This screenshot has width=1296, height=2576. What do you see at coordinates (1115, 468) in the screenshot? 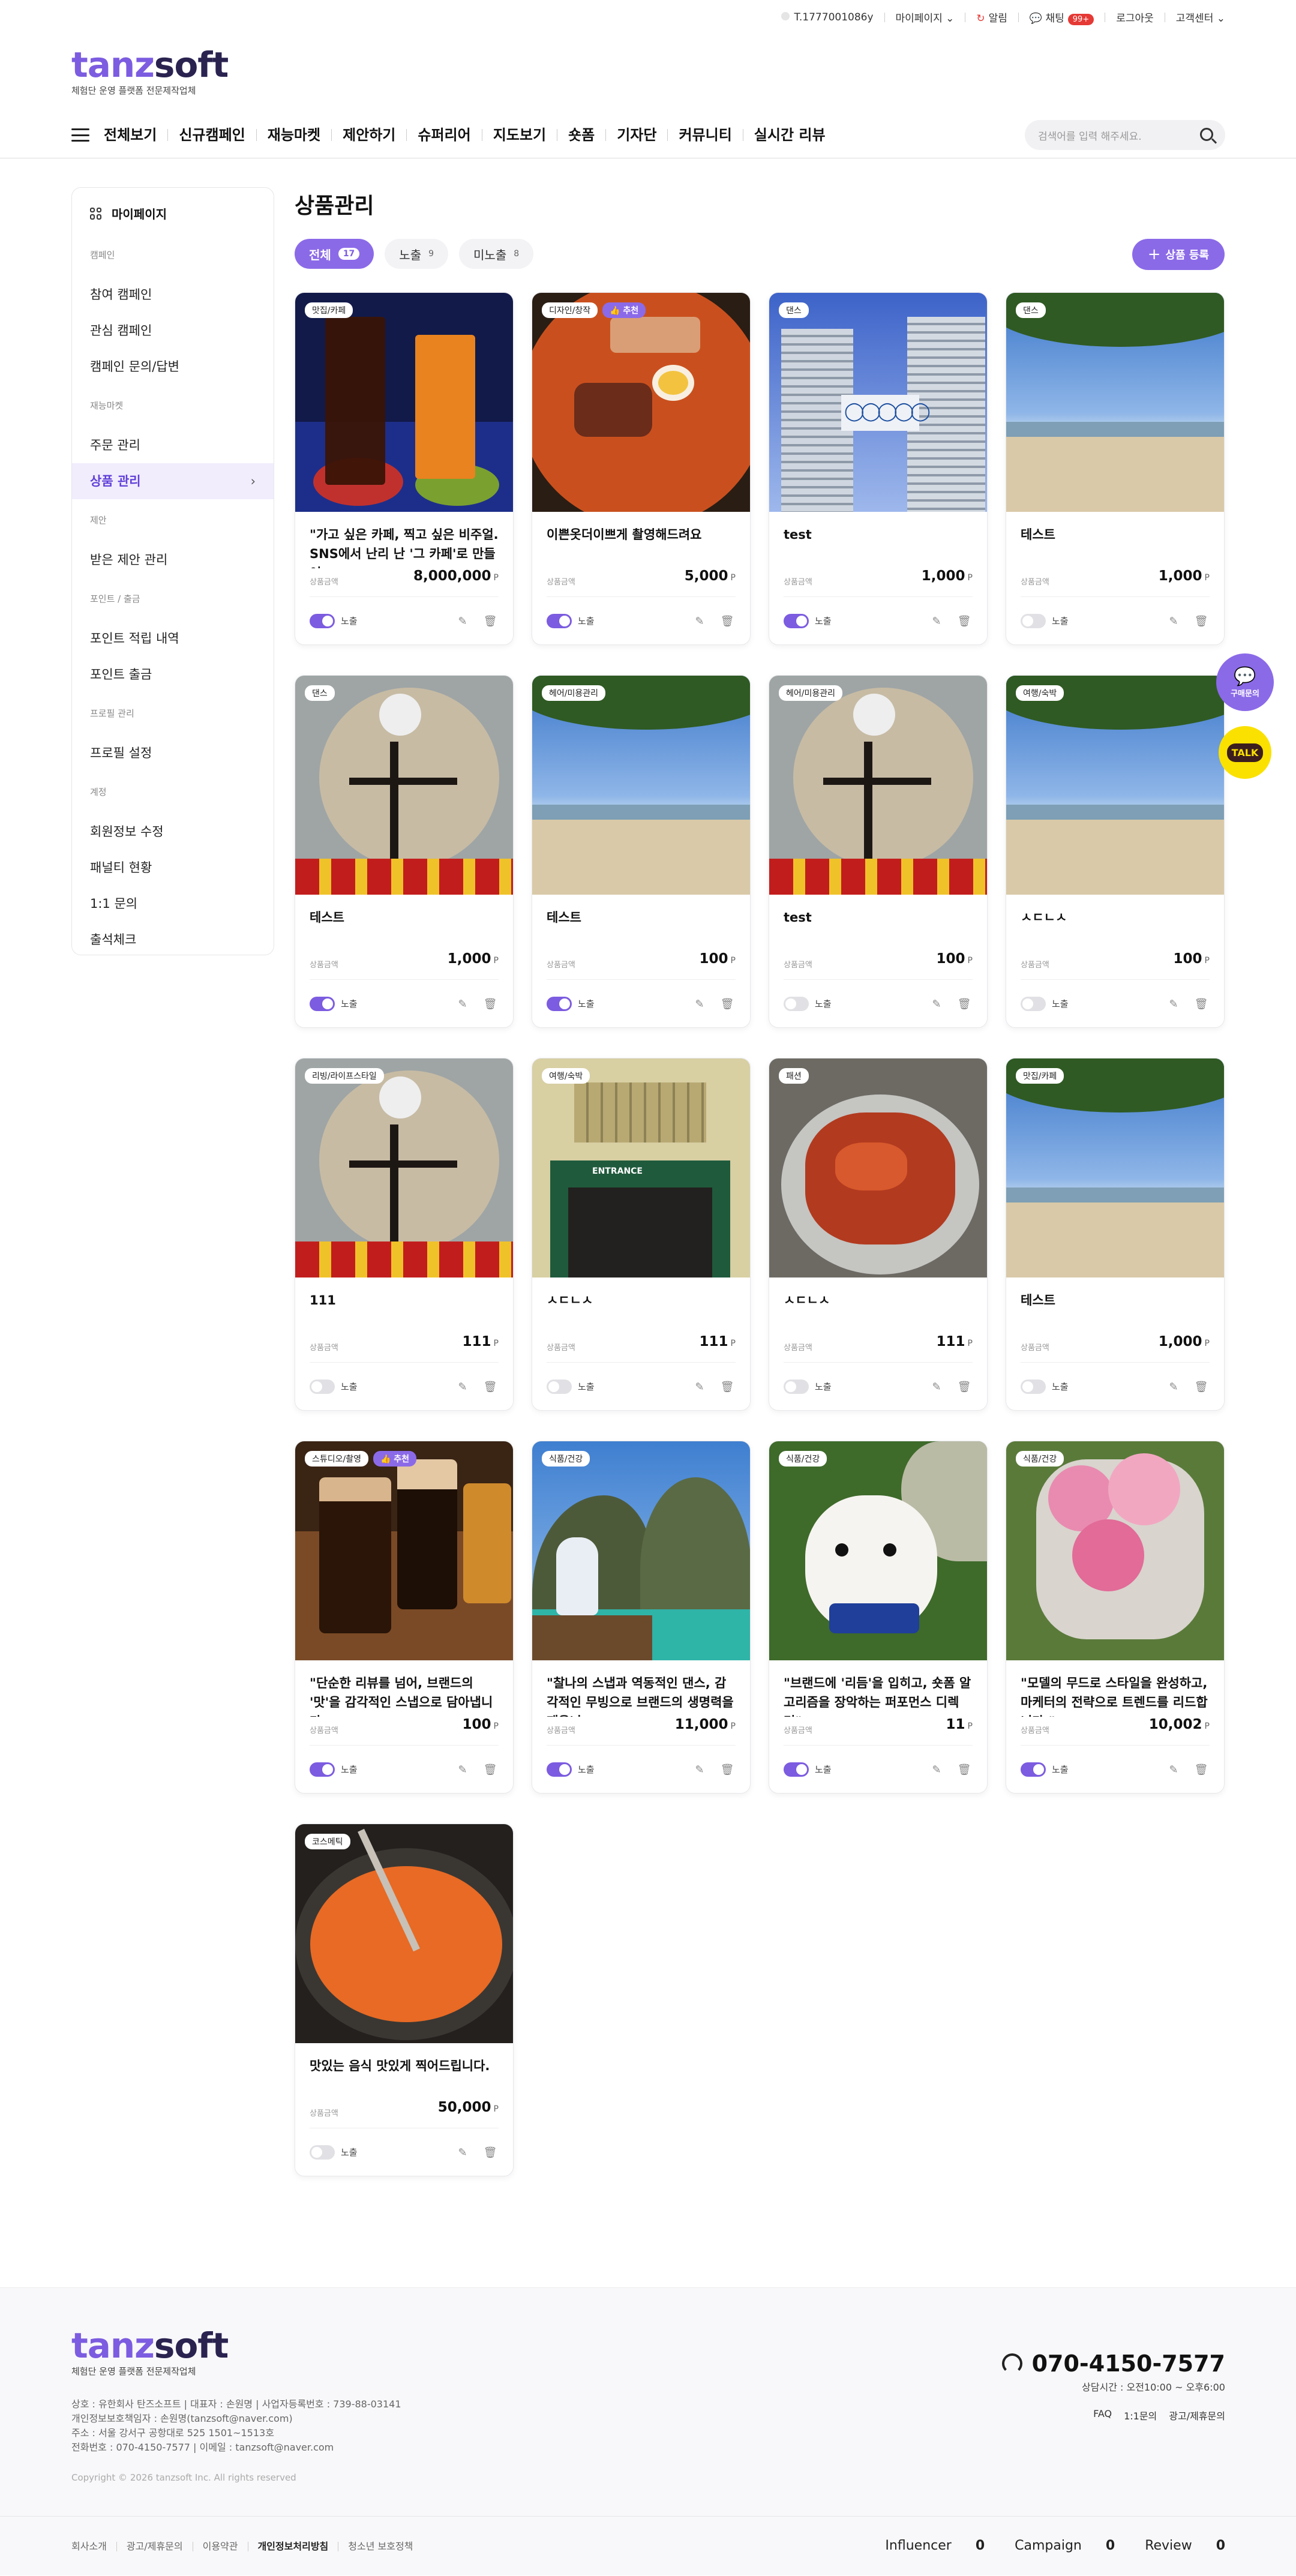
I see `product-card: 댄스 테스트 상품금액 1,000 P 노출 ✎ 🗑` at bounding box center [1115, 468].